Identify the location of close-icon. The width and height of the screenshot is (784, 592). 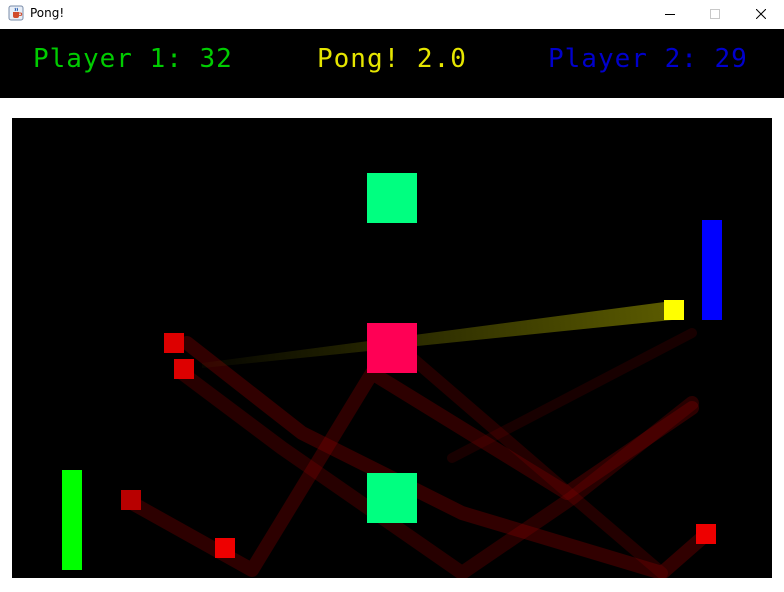
(761, 14).